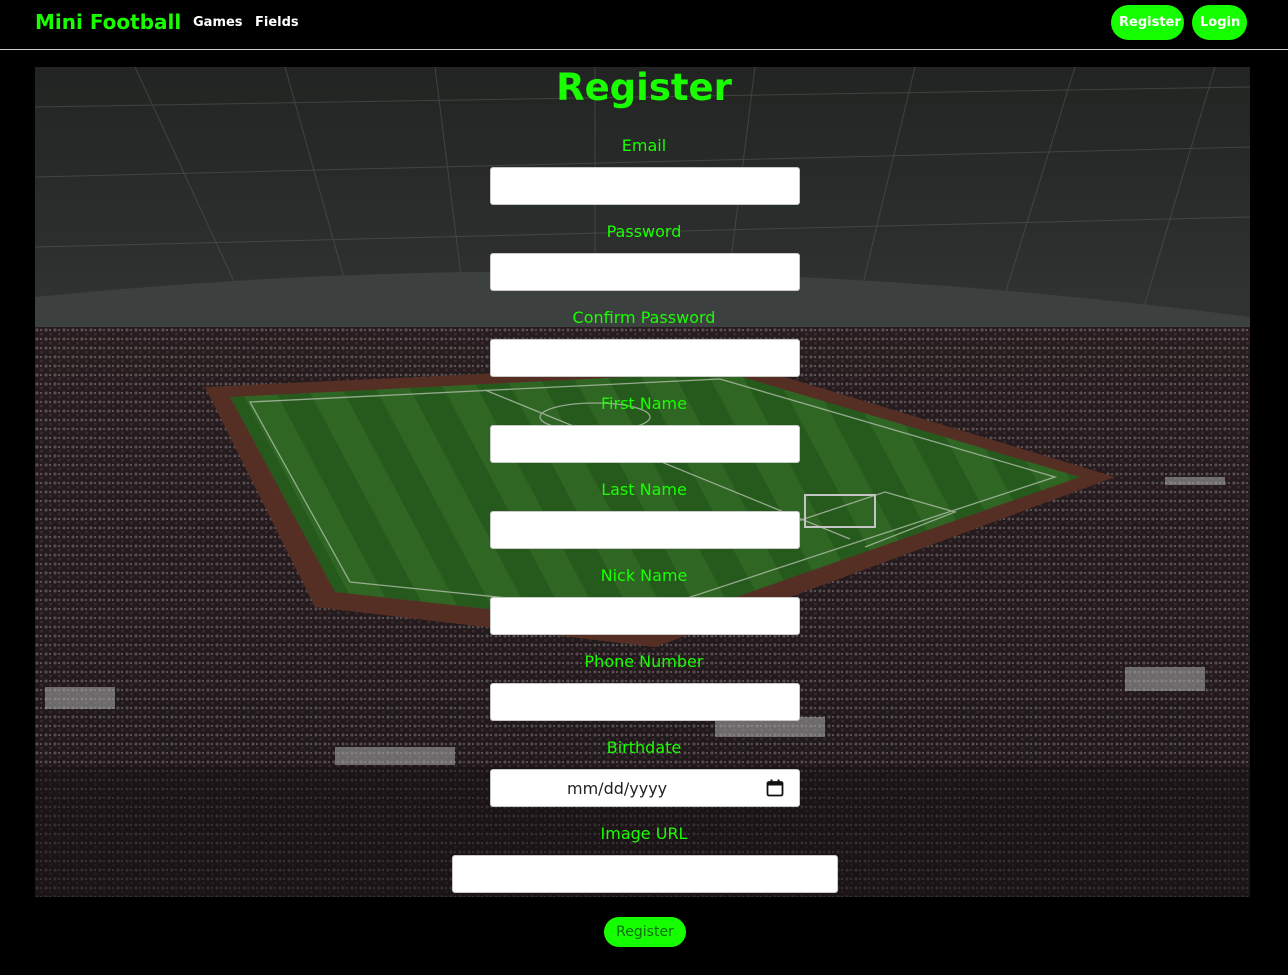 This screenshot has height=975, width=1288. I want to click on birthdate-label: Birthdate, so click(644, 747).